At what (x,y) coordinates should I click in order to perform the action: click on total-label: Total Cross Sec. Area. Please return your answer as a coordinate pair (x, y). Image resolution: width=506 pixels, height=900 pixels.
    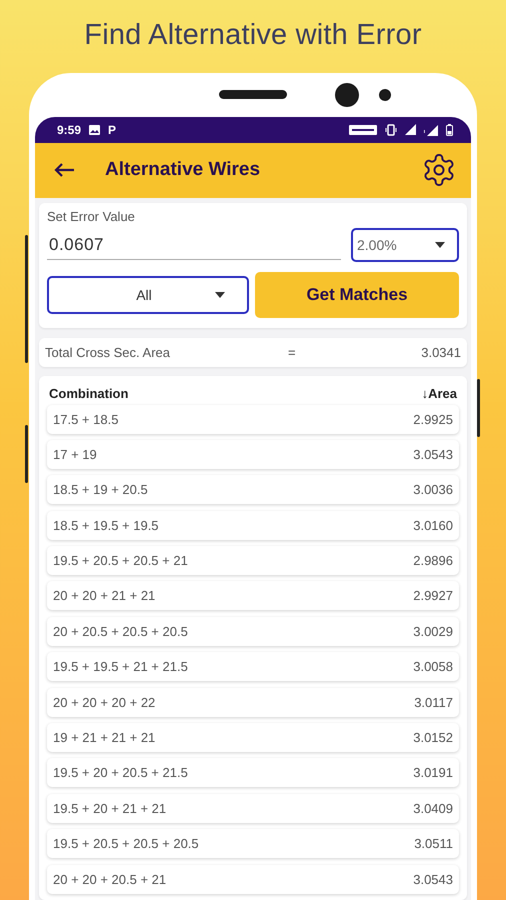
    Looking at the image, I should click on (108, 352).